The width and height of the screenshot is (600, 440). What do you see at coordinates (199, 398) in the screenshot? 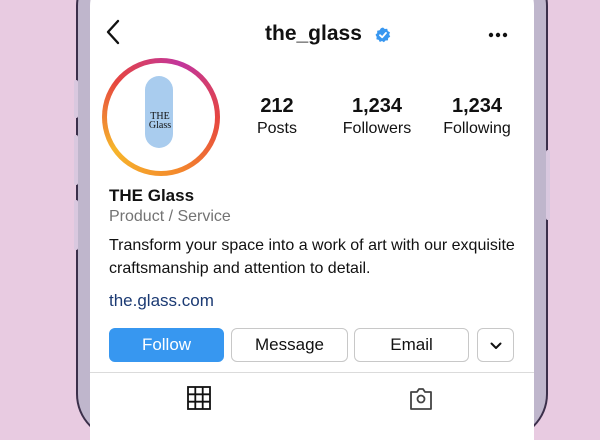
I see `grid-icon` at bounding box center [199, 398].